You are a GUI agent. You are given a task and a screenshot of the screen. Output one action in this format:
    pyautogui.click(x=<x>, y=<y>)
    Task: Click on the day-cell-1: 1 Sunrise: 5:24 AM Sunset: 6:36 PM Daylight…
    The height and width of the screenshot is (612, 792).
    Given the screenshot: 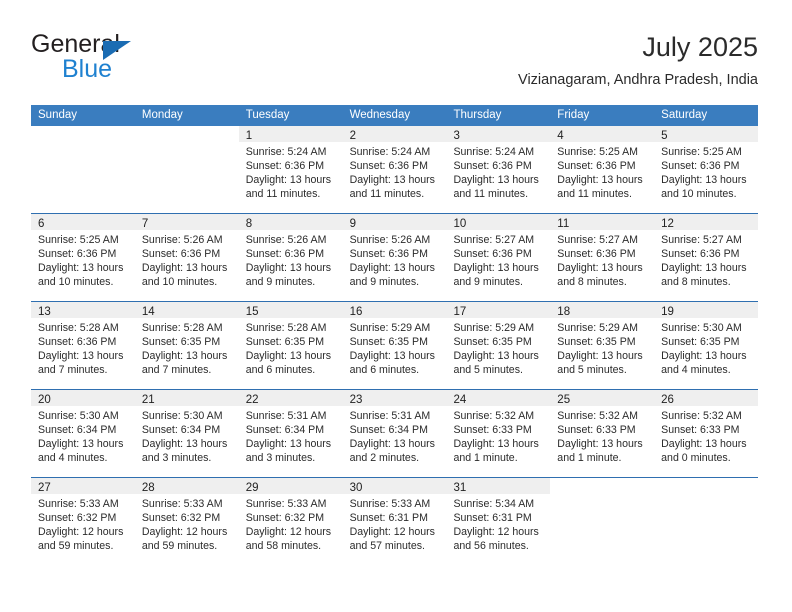 What is the action you would take?
    pyautogui.click(x=290, y=169)
    